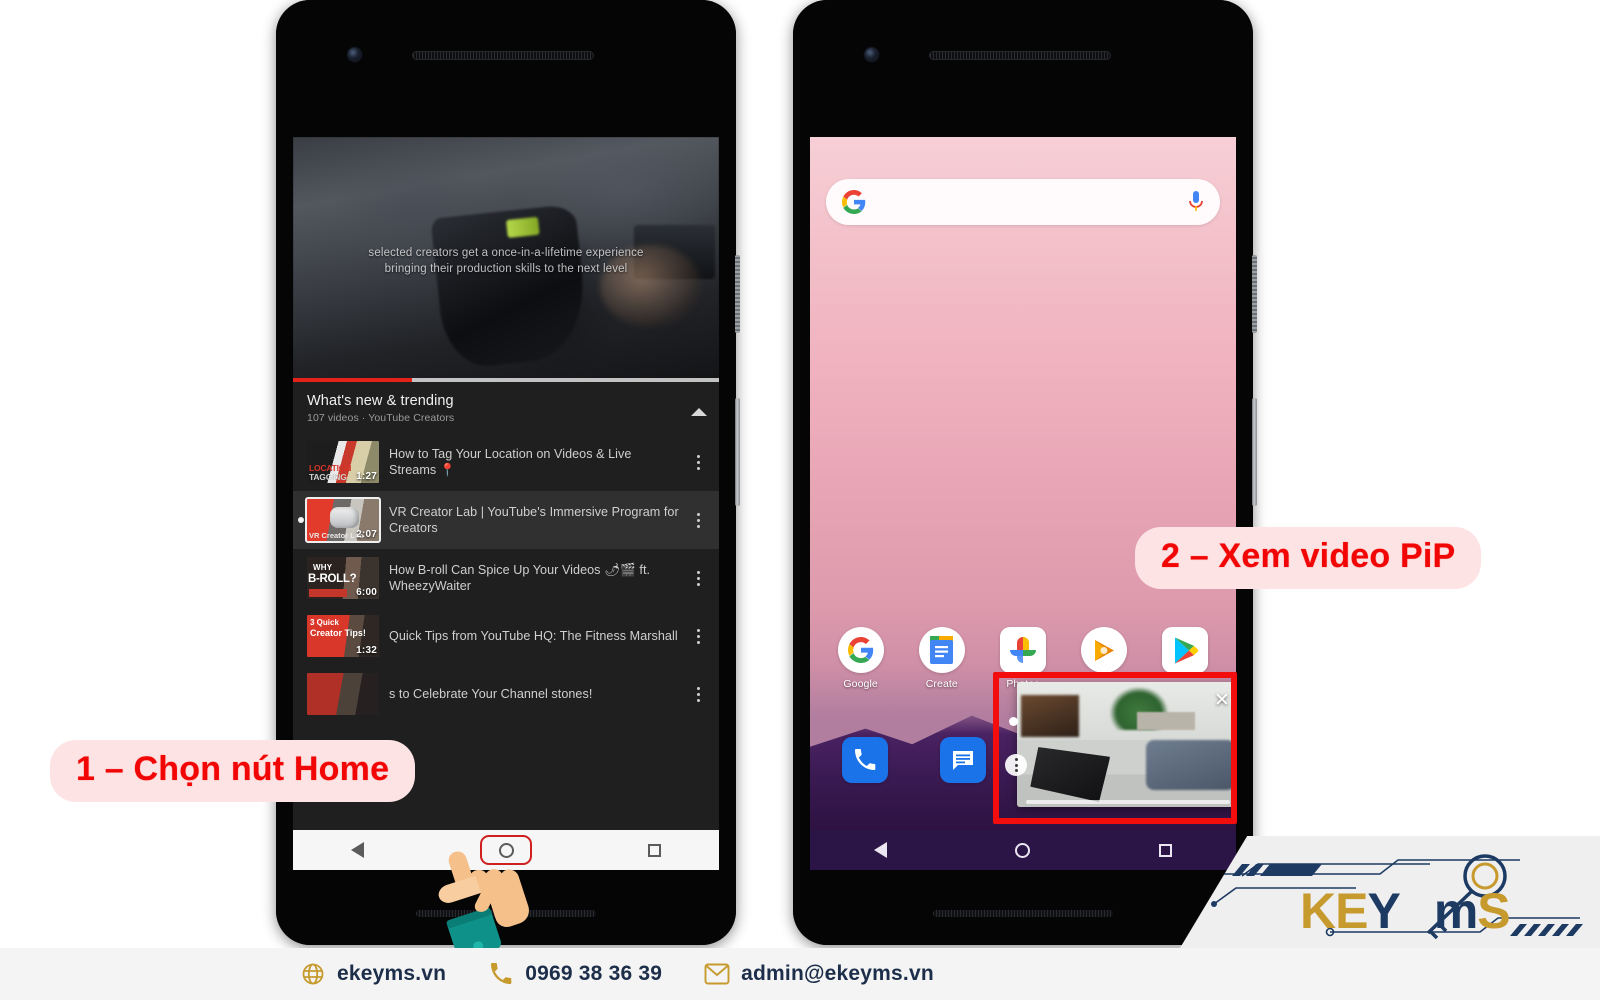  What do you see at coordinates (343, 520) in the screenshot?
I see `video-thumbnail: VR Creator Lab 2:07` at bounding box center [343, 520].